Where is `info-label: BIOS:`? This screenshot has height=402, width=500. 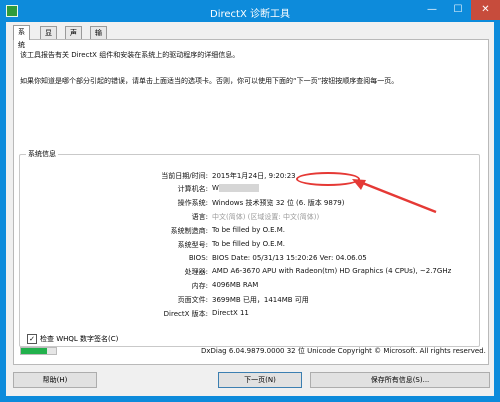 info-label: BIOS: is located at coordinates (198, 258).